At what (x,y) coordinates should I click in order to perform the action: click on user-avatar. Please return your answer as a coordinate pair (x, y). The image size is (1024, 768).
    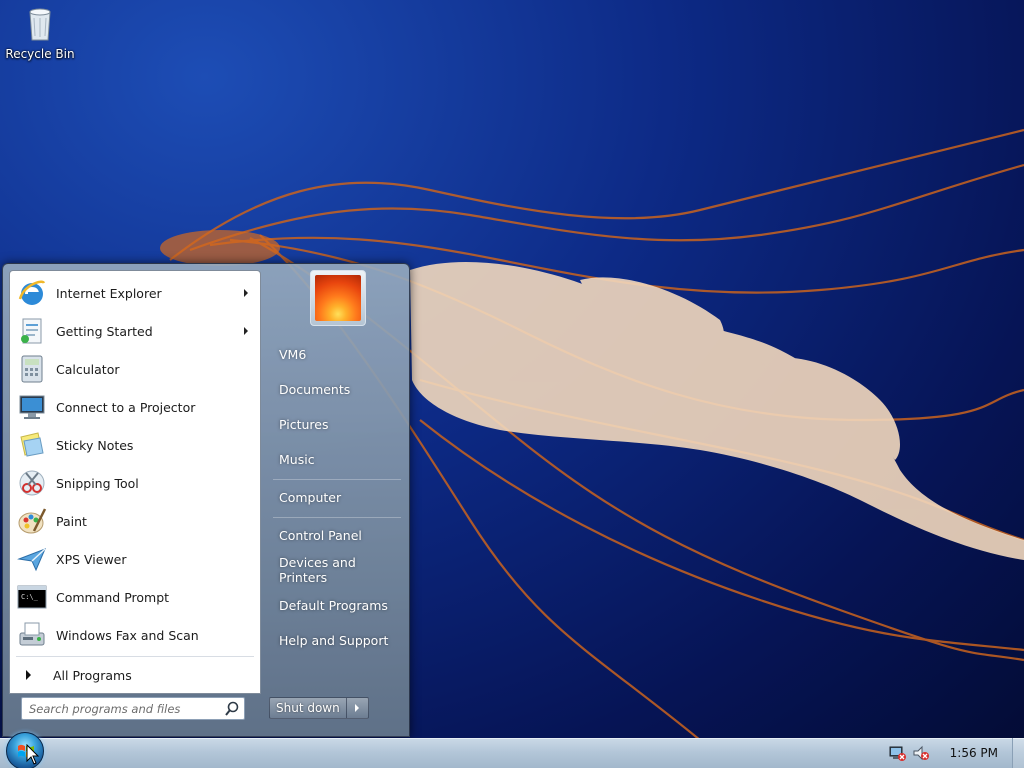
    Looking at the image, I should click on (338, 298).